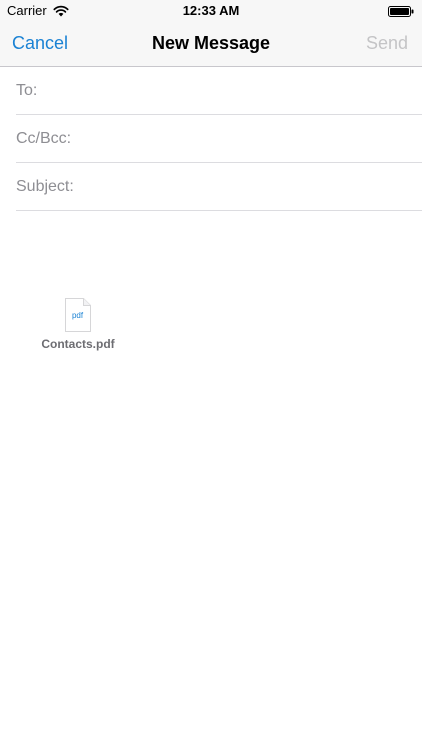 Image resolution: width=422 pixels, height=750 pixels. What do you see at coordinates (219, 187) in the screenshot?
I see `subject-field: Subject:` at bounding box center [219, 187].